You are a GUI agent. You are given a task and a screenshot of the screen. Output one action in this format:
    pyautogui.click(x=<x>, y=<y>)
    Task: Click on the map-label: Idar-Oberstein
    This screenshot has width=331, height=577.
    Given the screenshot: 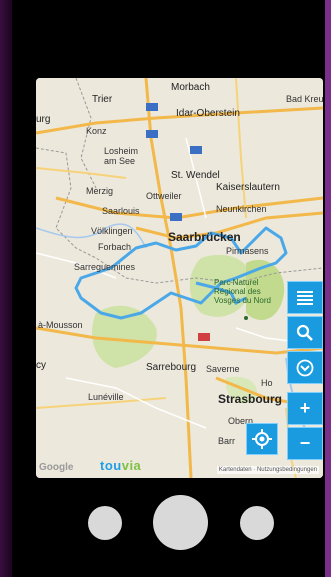 What is the action you would take?
    pyautogui.click(x=208, y=113)
    